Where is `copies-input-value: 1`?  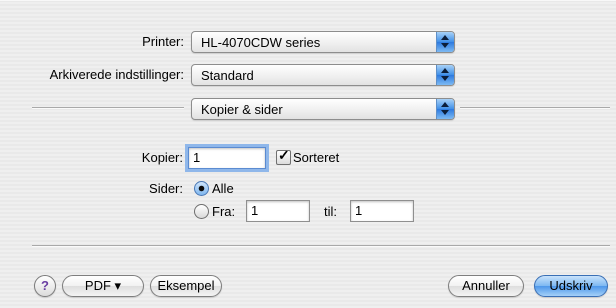 copies-input-value: 1 is located at coordinates (197, 157).